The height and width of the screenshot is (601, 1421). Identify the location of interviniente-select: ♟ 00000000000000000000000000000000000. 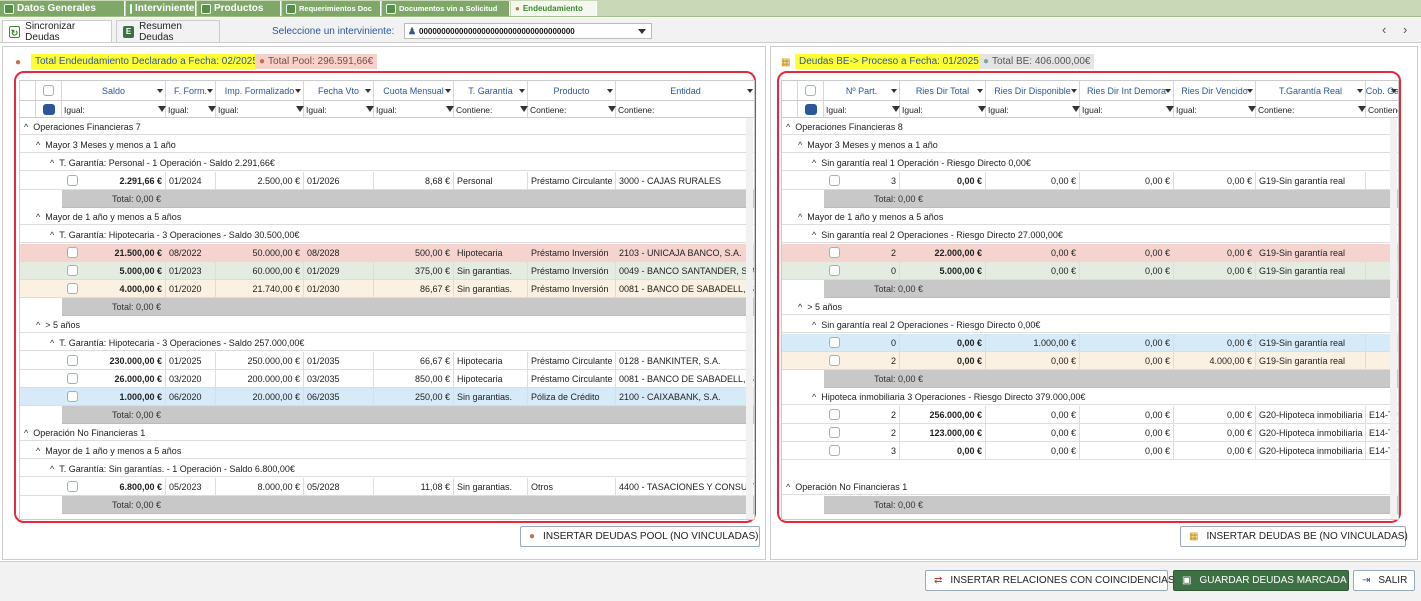
(528, 31).